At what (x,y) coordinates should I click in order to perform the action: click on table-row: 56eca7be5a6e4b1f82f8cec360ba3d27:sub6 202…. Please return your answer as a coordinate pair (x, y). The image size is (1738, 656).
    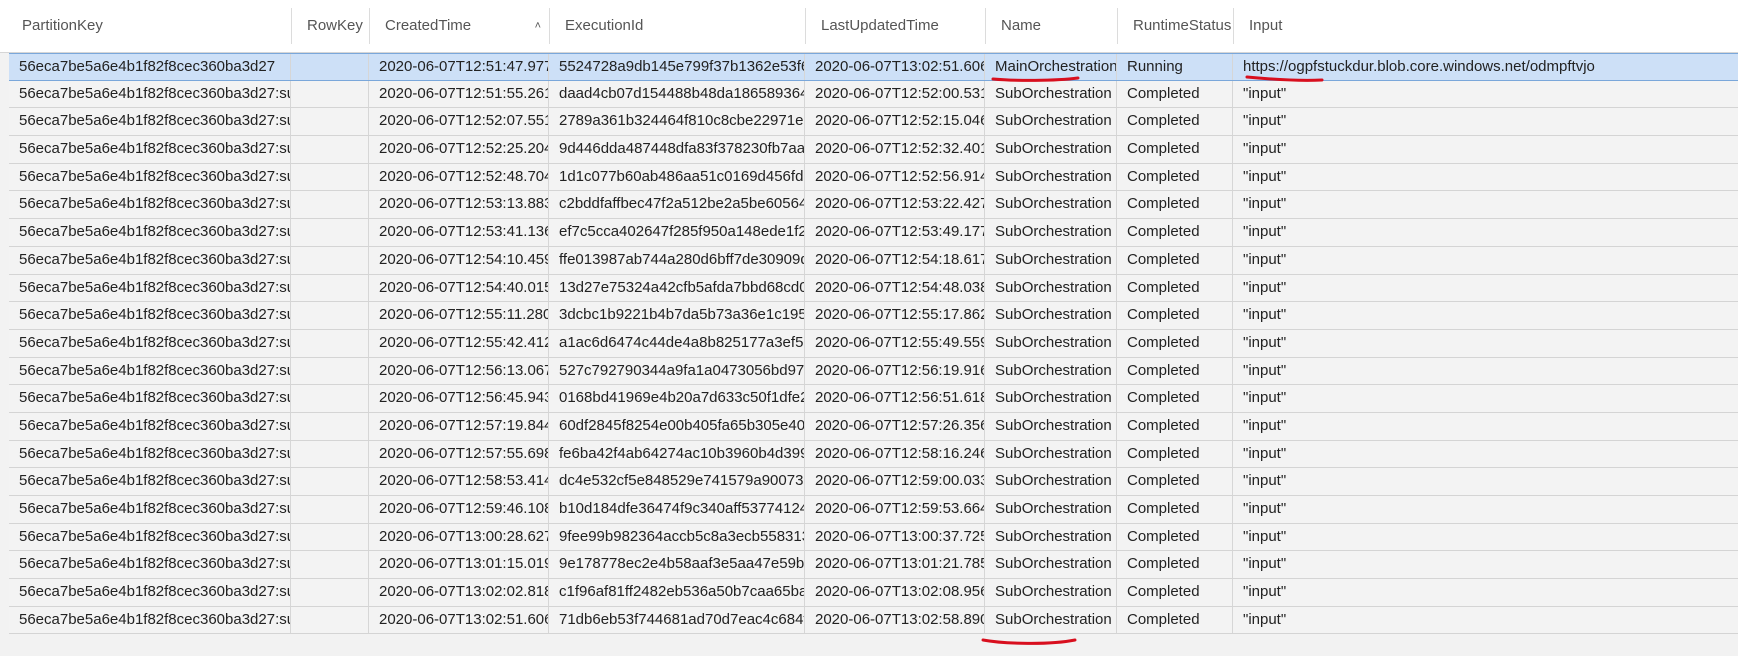
    Looking at the image, I should click on (873, 260).